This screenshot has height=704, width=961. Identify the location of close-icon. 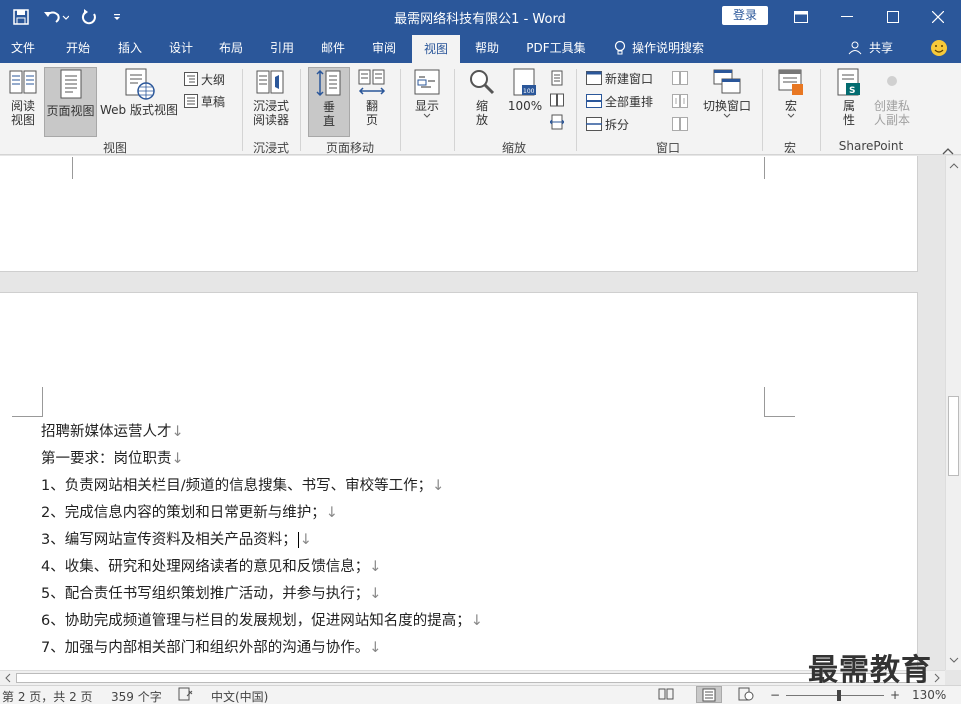
(938, 16).